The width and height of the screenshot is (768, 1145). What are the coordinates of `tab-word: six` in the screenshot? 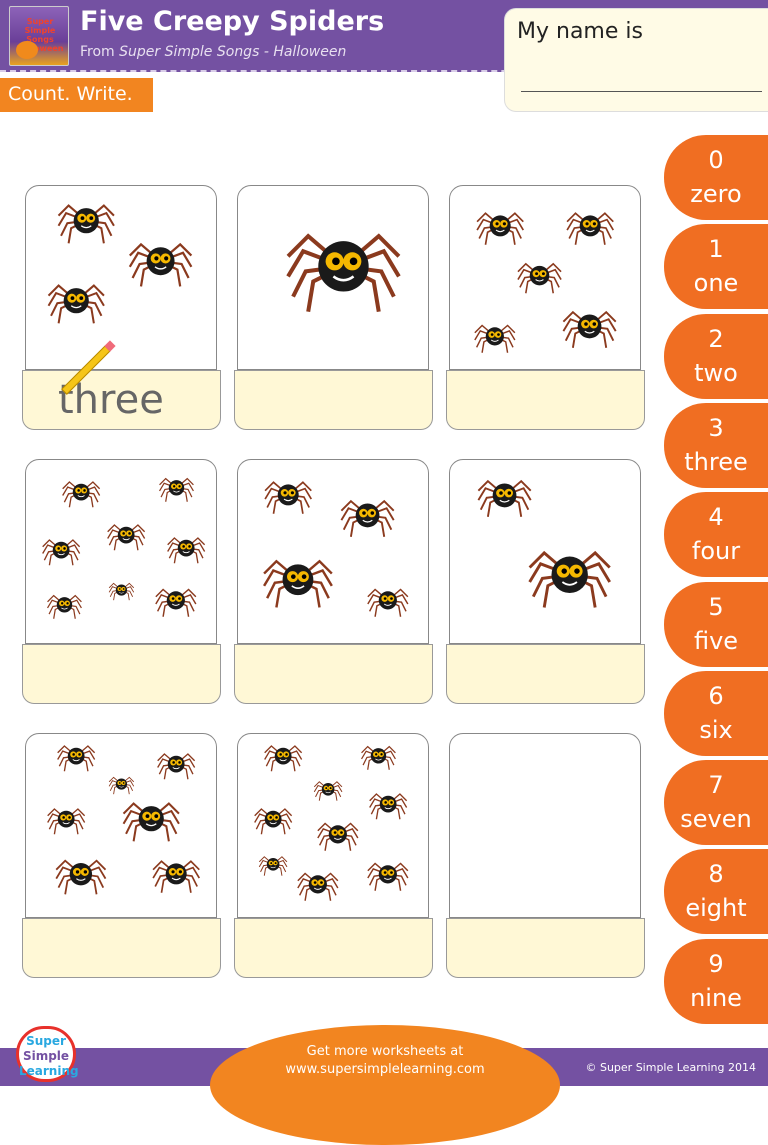 It's located at (716, 729).